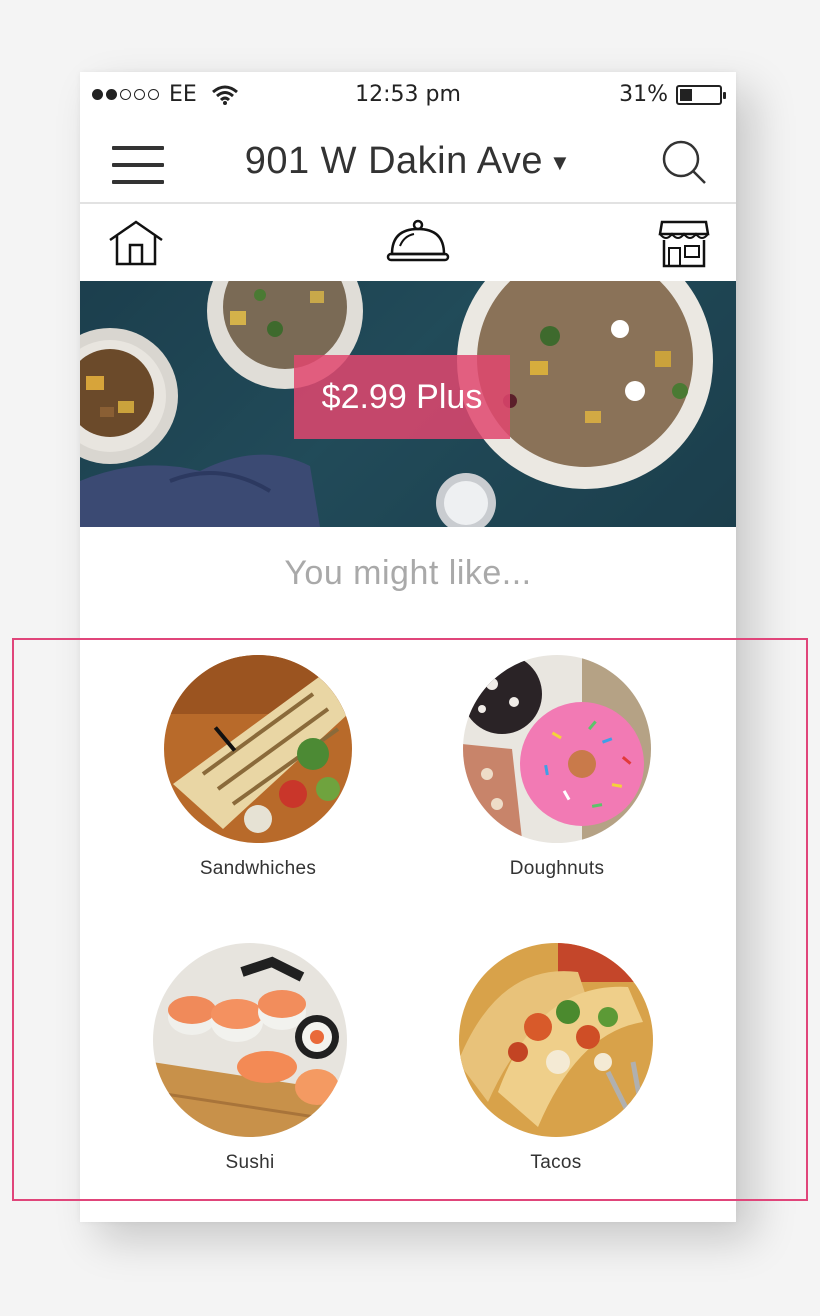 Image resolution: width=820 pixels, height=1316 pixels. What do you see at coordinates (136, 243) in the screenshot?
I see `home-icon` at bounding box center [136, 243].